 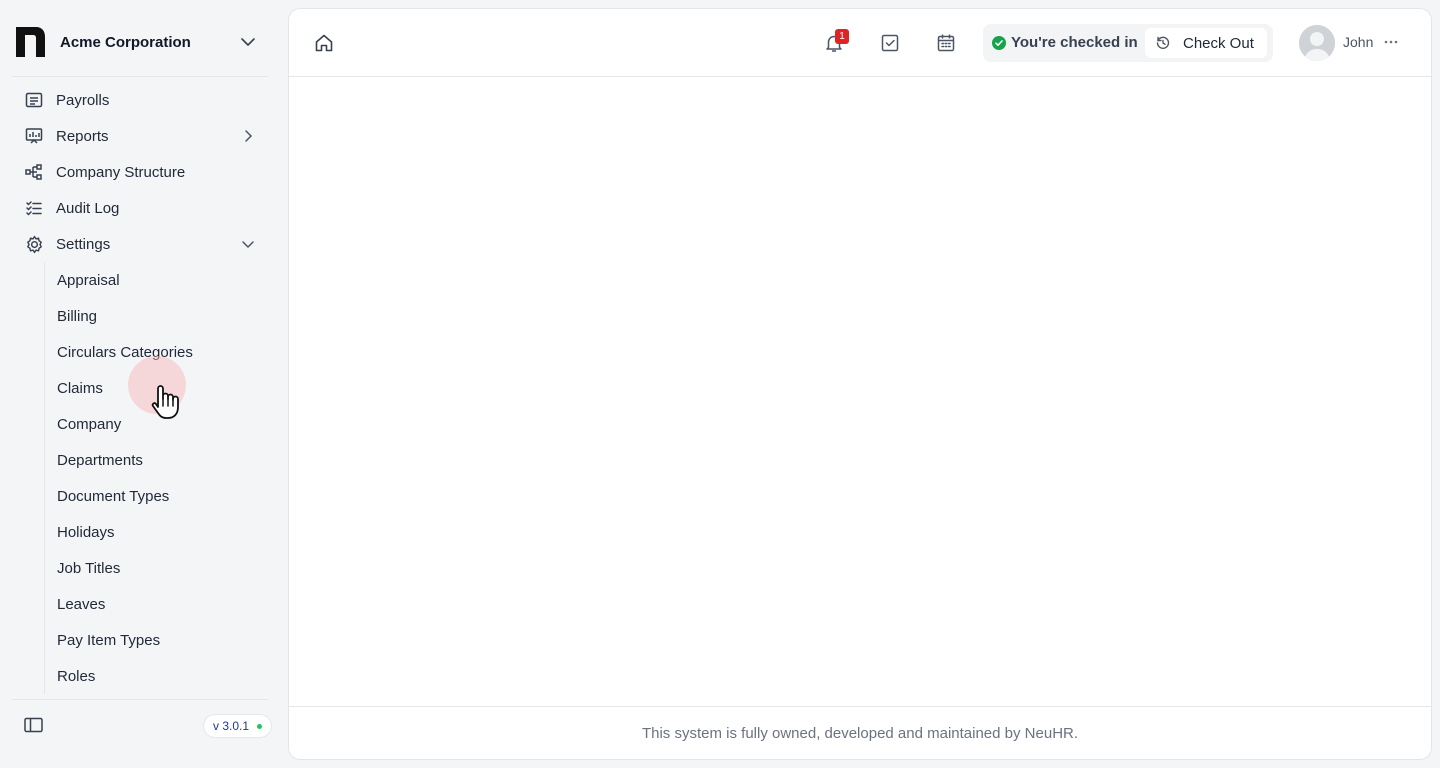 What do you see at coordinates (156, 640) in the screenshot?
I see `settings-item-pay-item-types: Pay Item Types` at bounding box center [156, 640].